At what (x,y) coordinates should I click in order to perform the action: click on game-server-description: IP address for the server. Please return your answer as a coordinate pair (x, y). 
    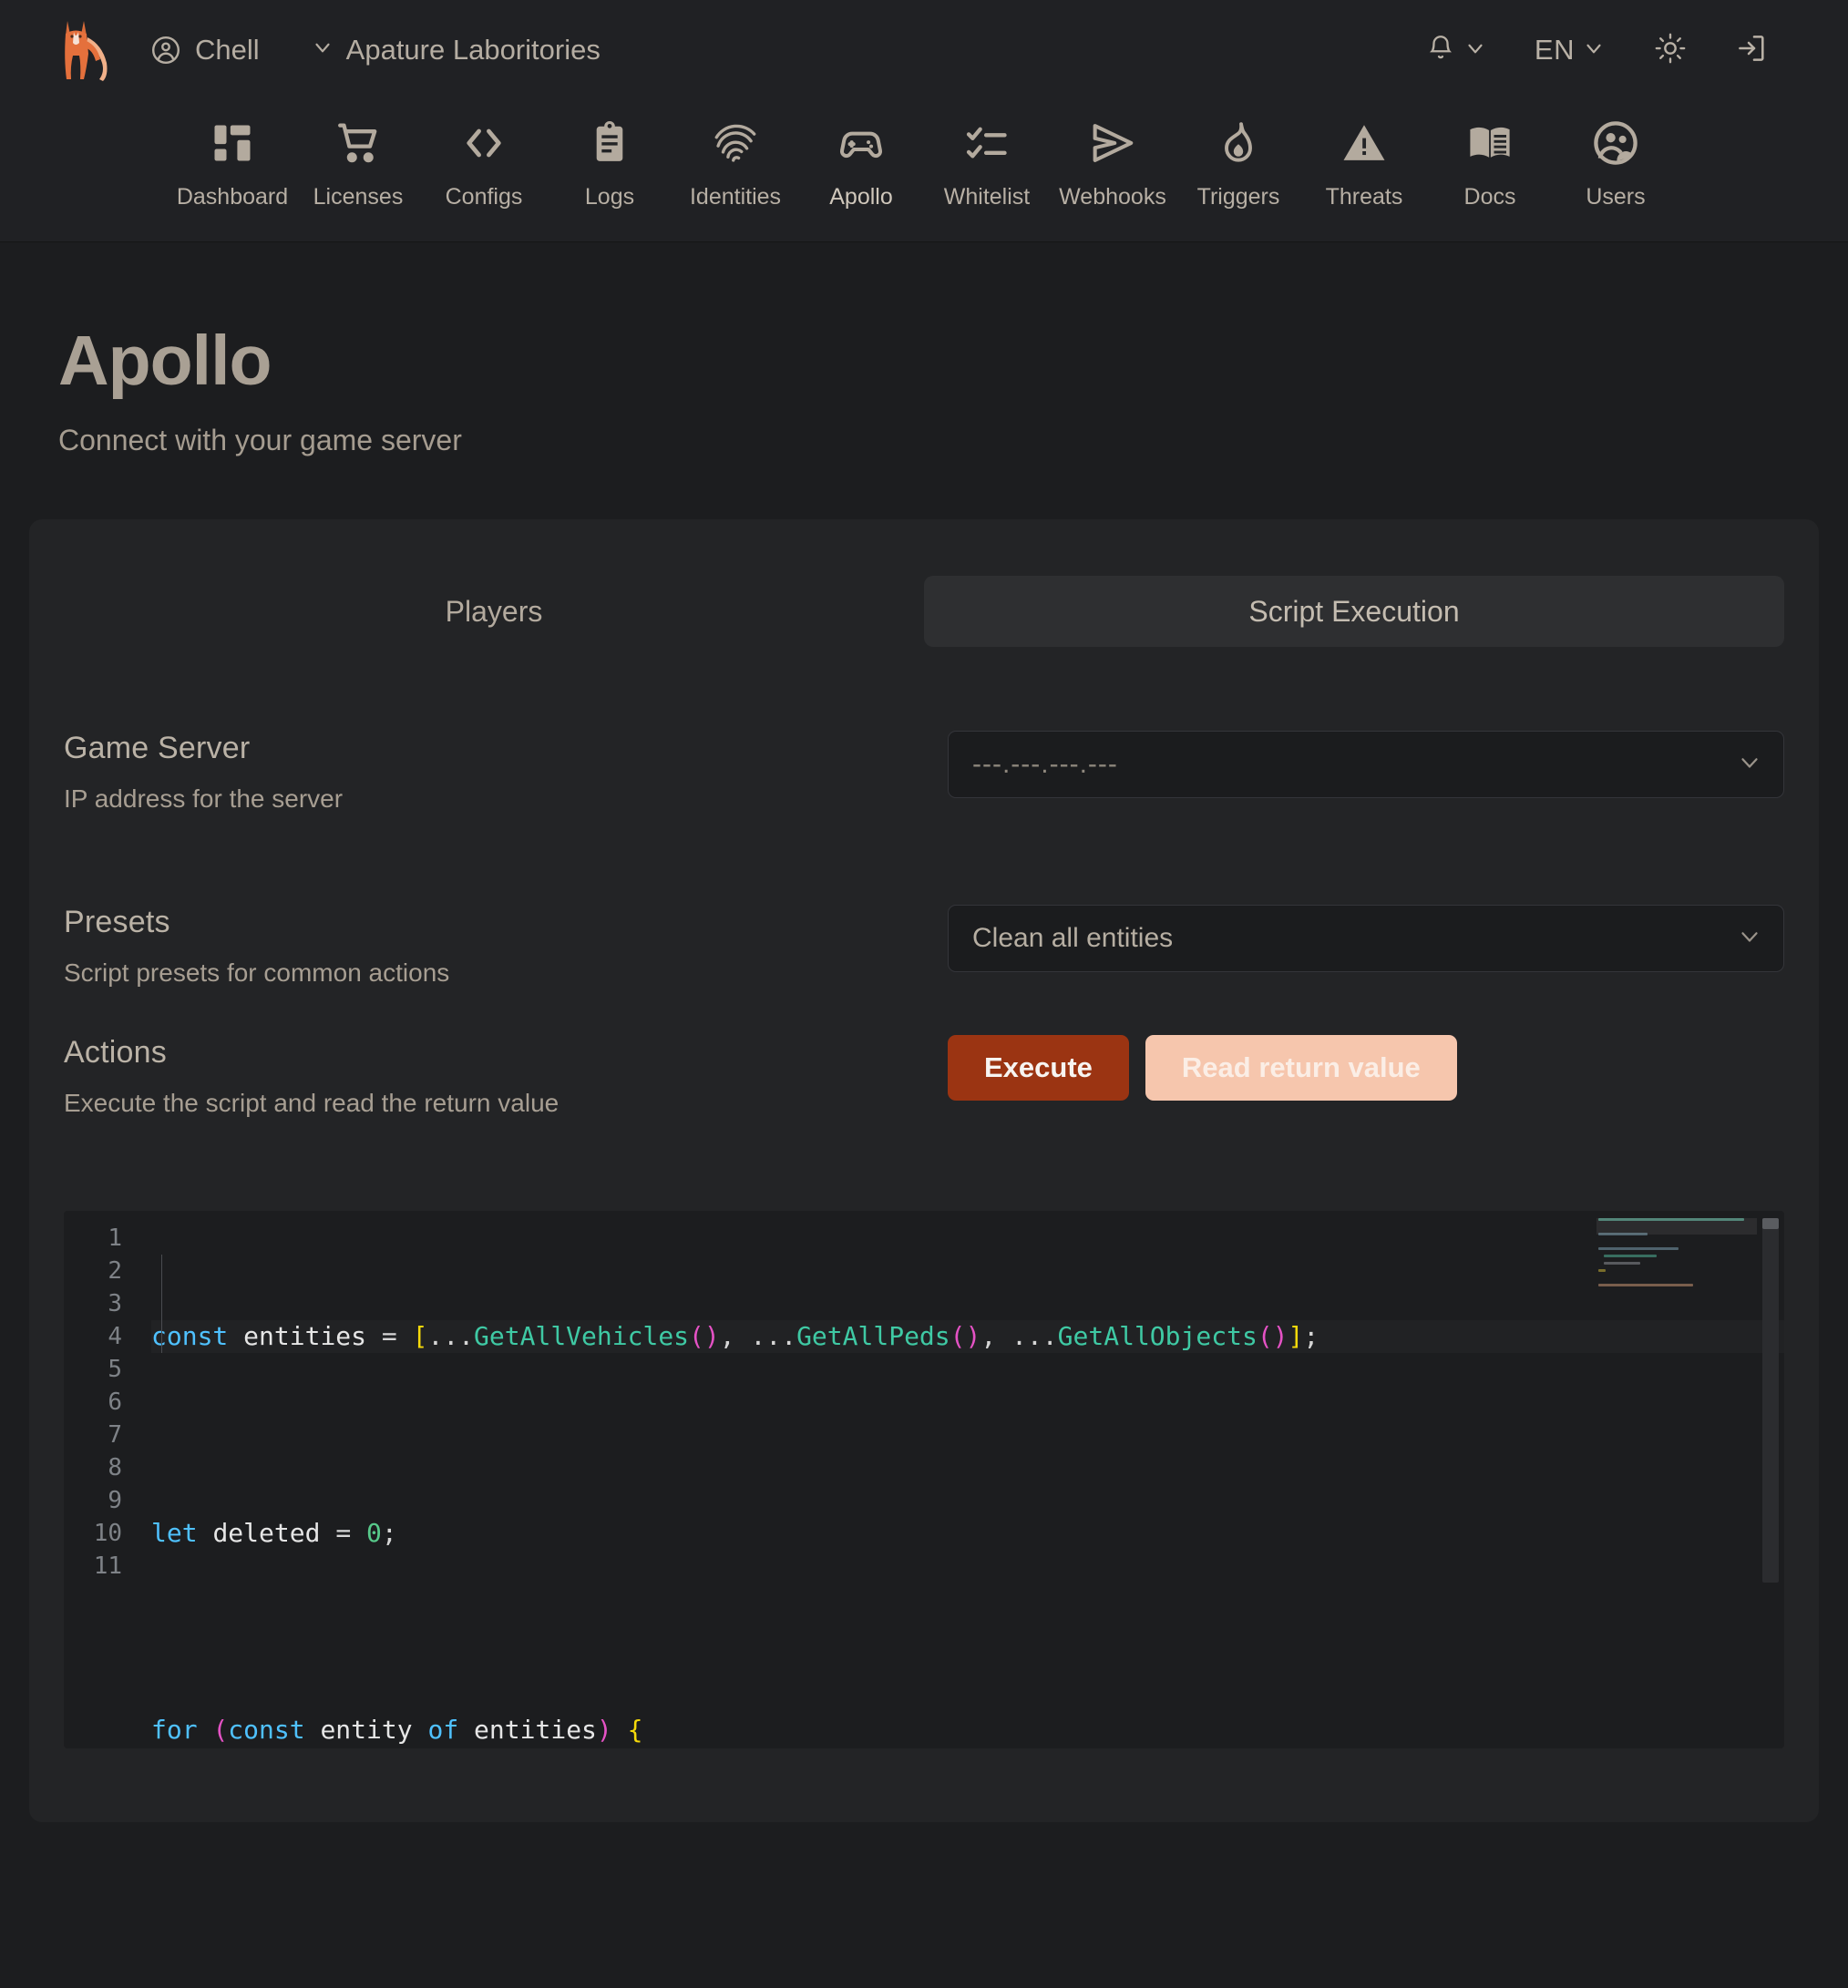
    Looking at the image, I should click on (204, 798).